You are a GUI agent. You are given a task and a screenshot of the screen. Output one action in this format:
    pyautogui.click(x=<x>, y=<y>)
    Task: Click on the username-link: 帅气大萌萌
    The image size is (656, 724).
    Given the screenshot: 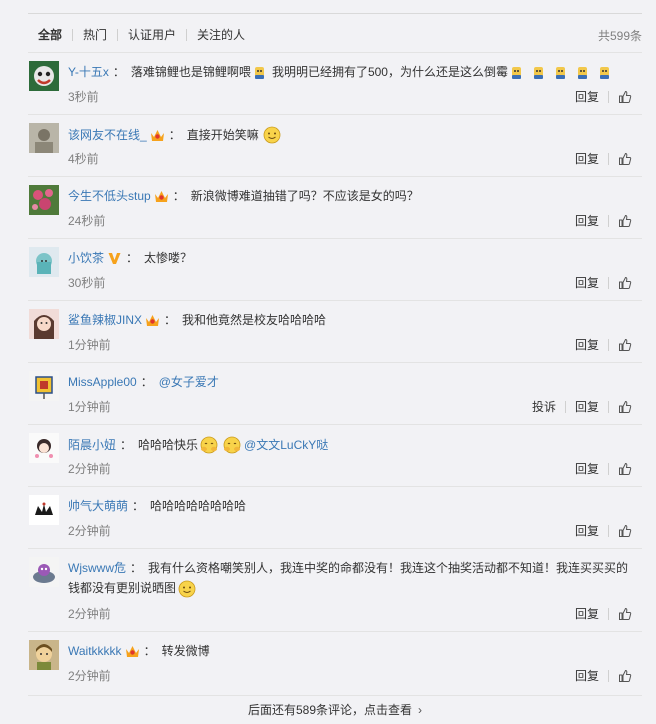 What is the action you would take?
    pyautogui.click(x=98, y=506)
    